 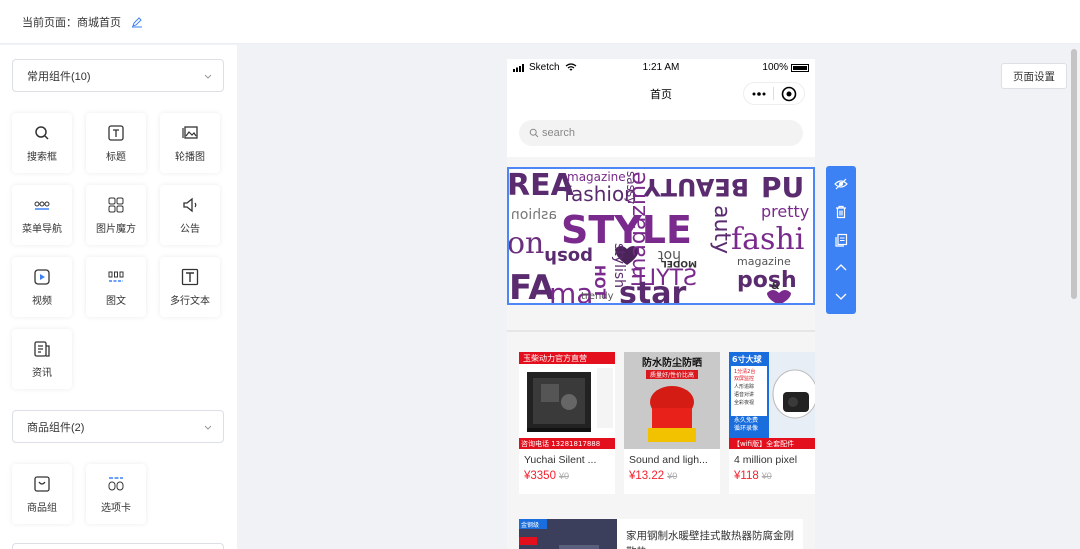 I want to click on svg-text: 语音对讲, so click(x=744, y=394).